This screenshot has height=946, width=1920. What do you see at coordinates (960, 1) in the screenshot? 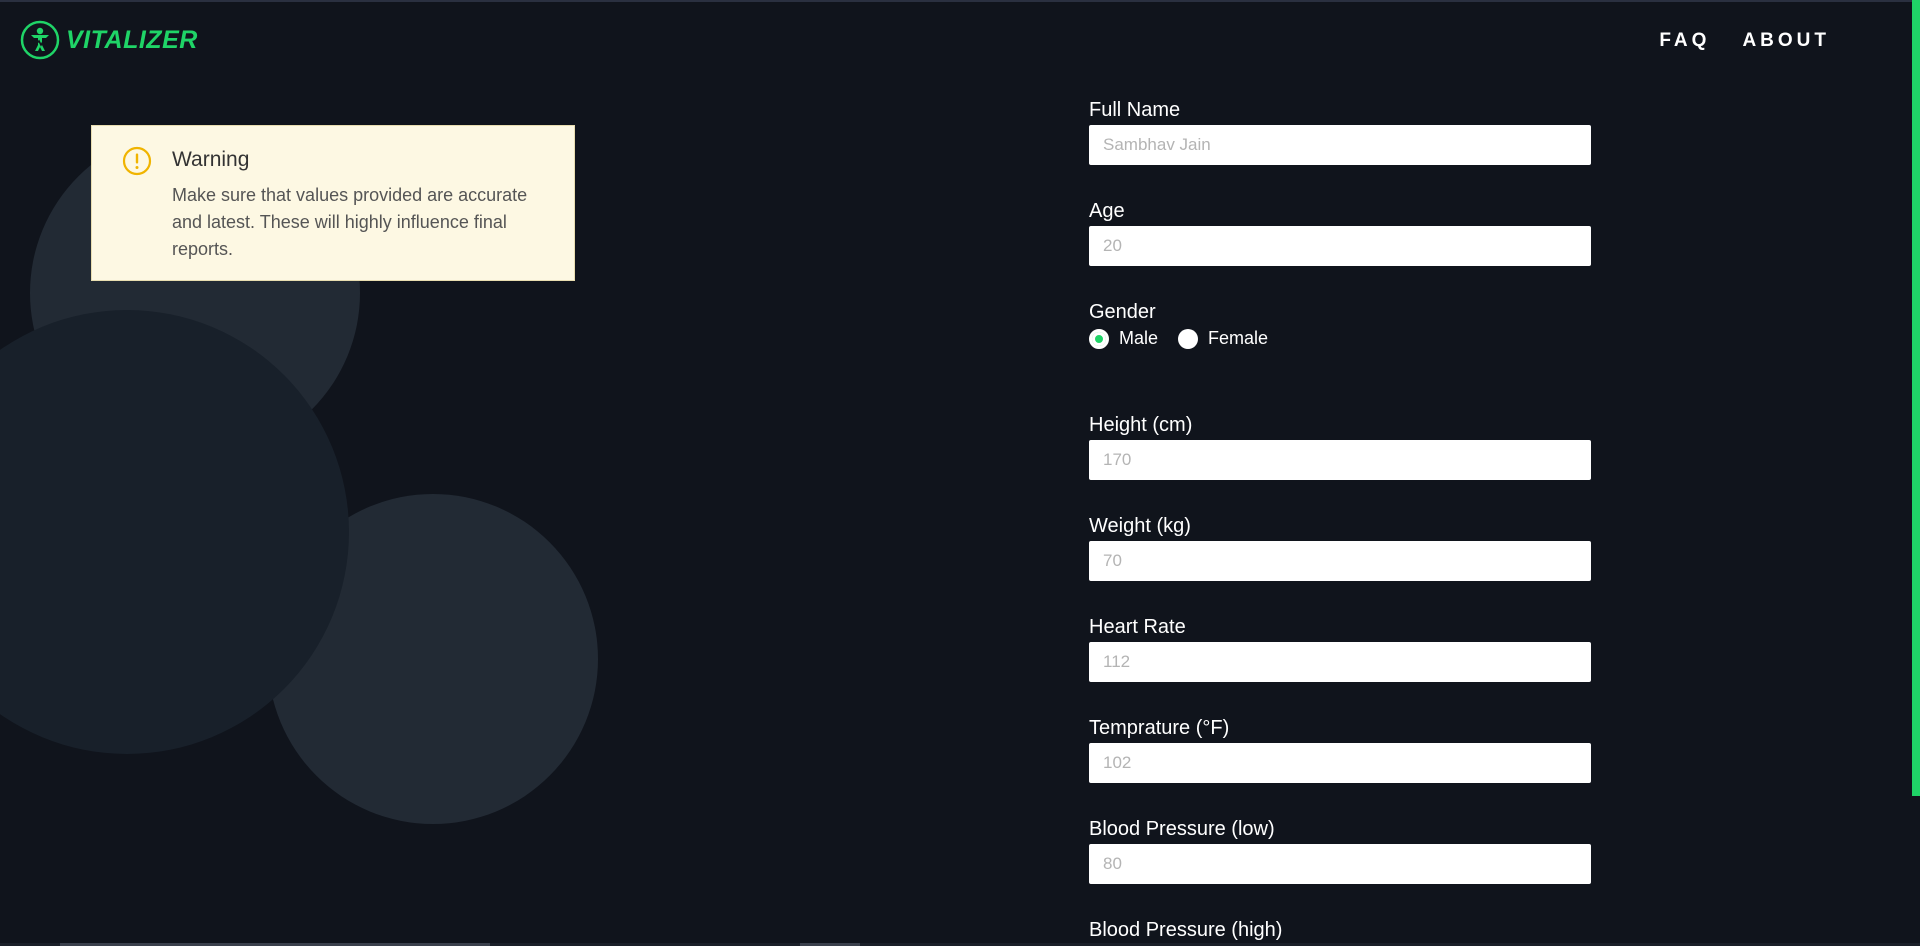
I see `top-border` at bounding box center [960, 1].